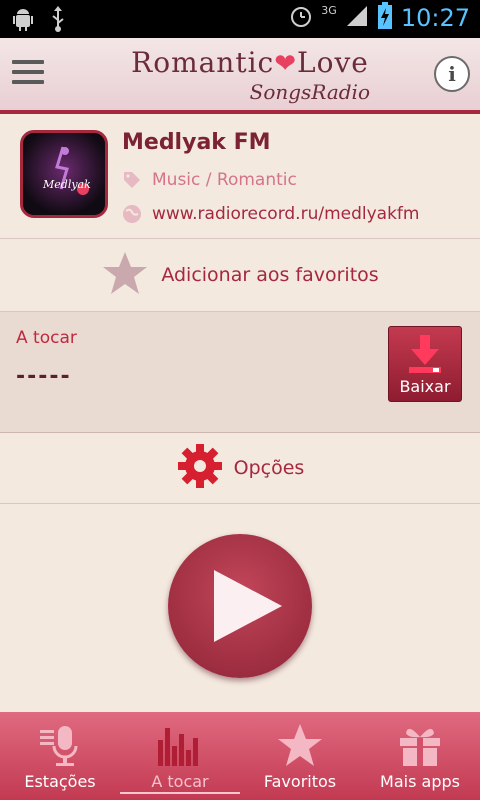 The height and width of the screenshot is (800, 480). Describe the element at coordinates (64, 174) in the screenshot. I see `station-logo: Medlyak` at that location.